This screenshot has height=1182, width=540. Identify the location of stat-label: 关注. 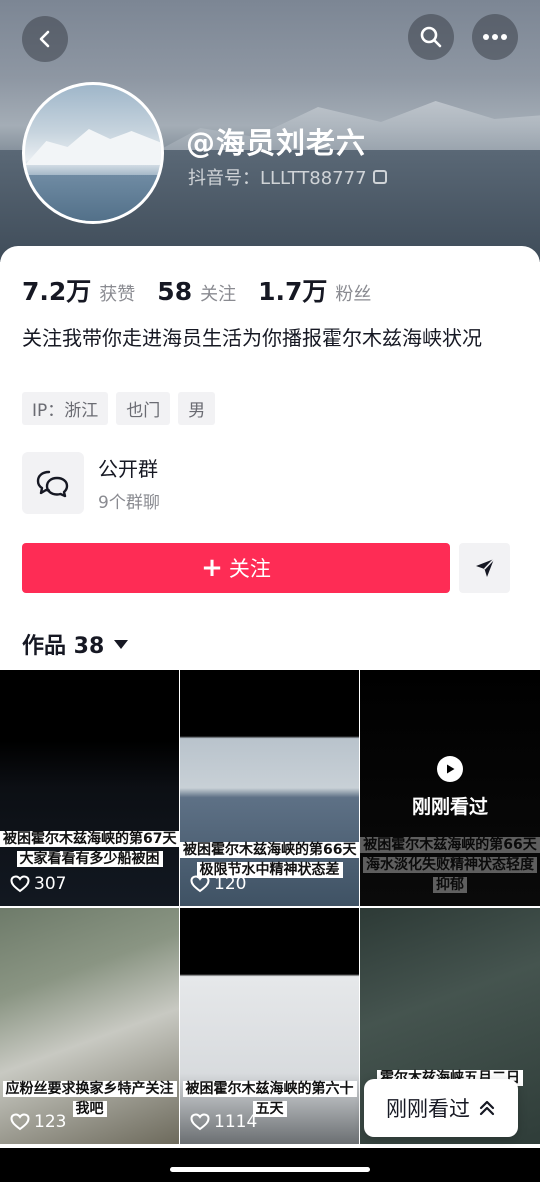
(218, 294).